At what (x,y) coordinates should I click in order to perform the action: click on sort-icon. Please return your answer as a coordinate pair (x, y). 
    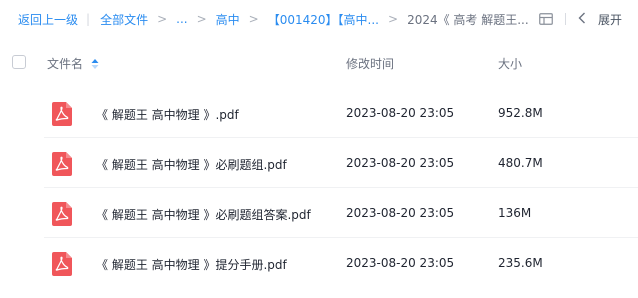
    Looking at the image, I should click on (95, 64).